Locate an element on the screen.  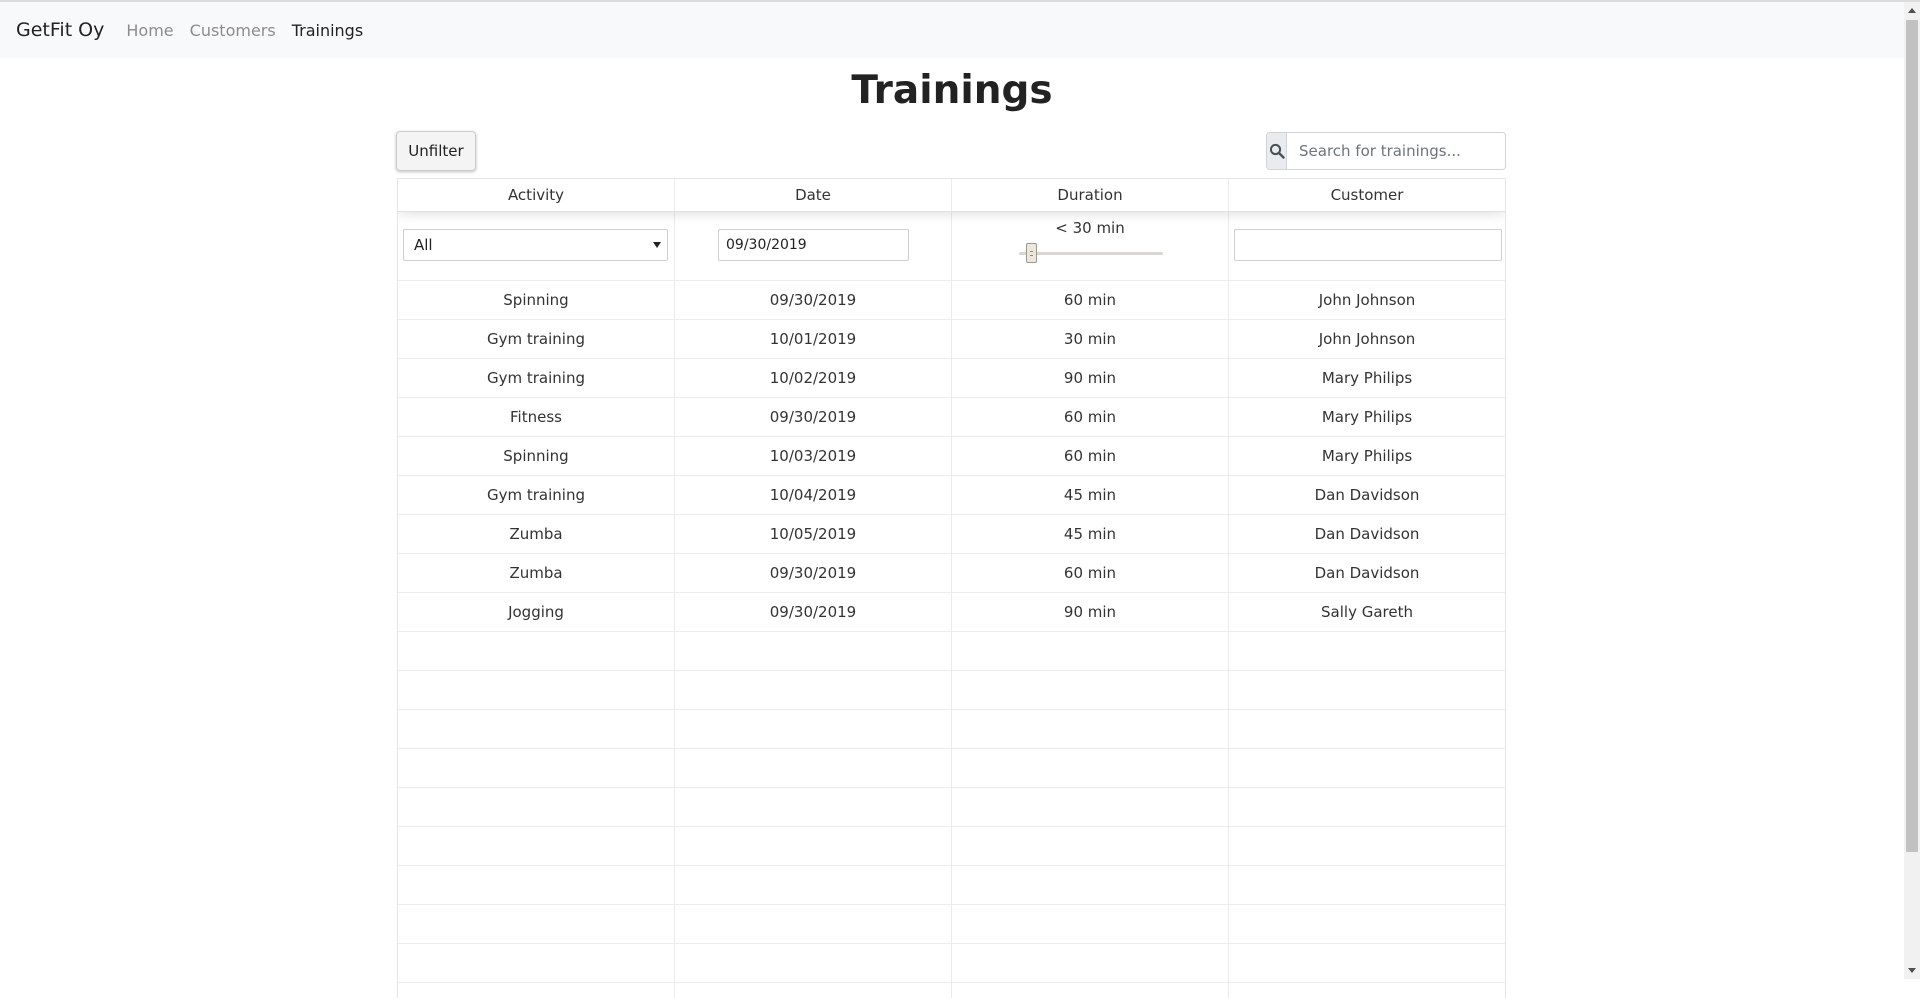
table-row: Zumba 10/05/2019 45 min Dan Davidson is located at coordinates (951, 534).